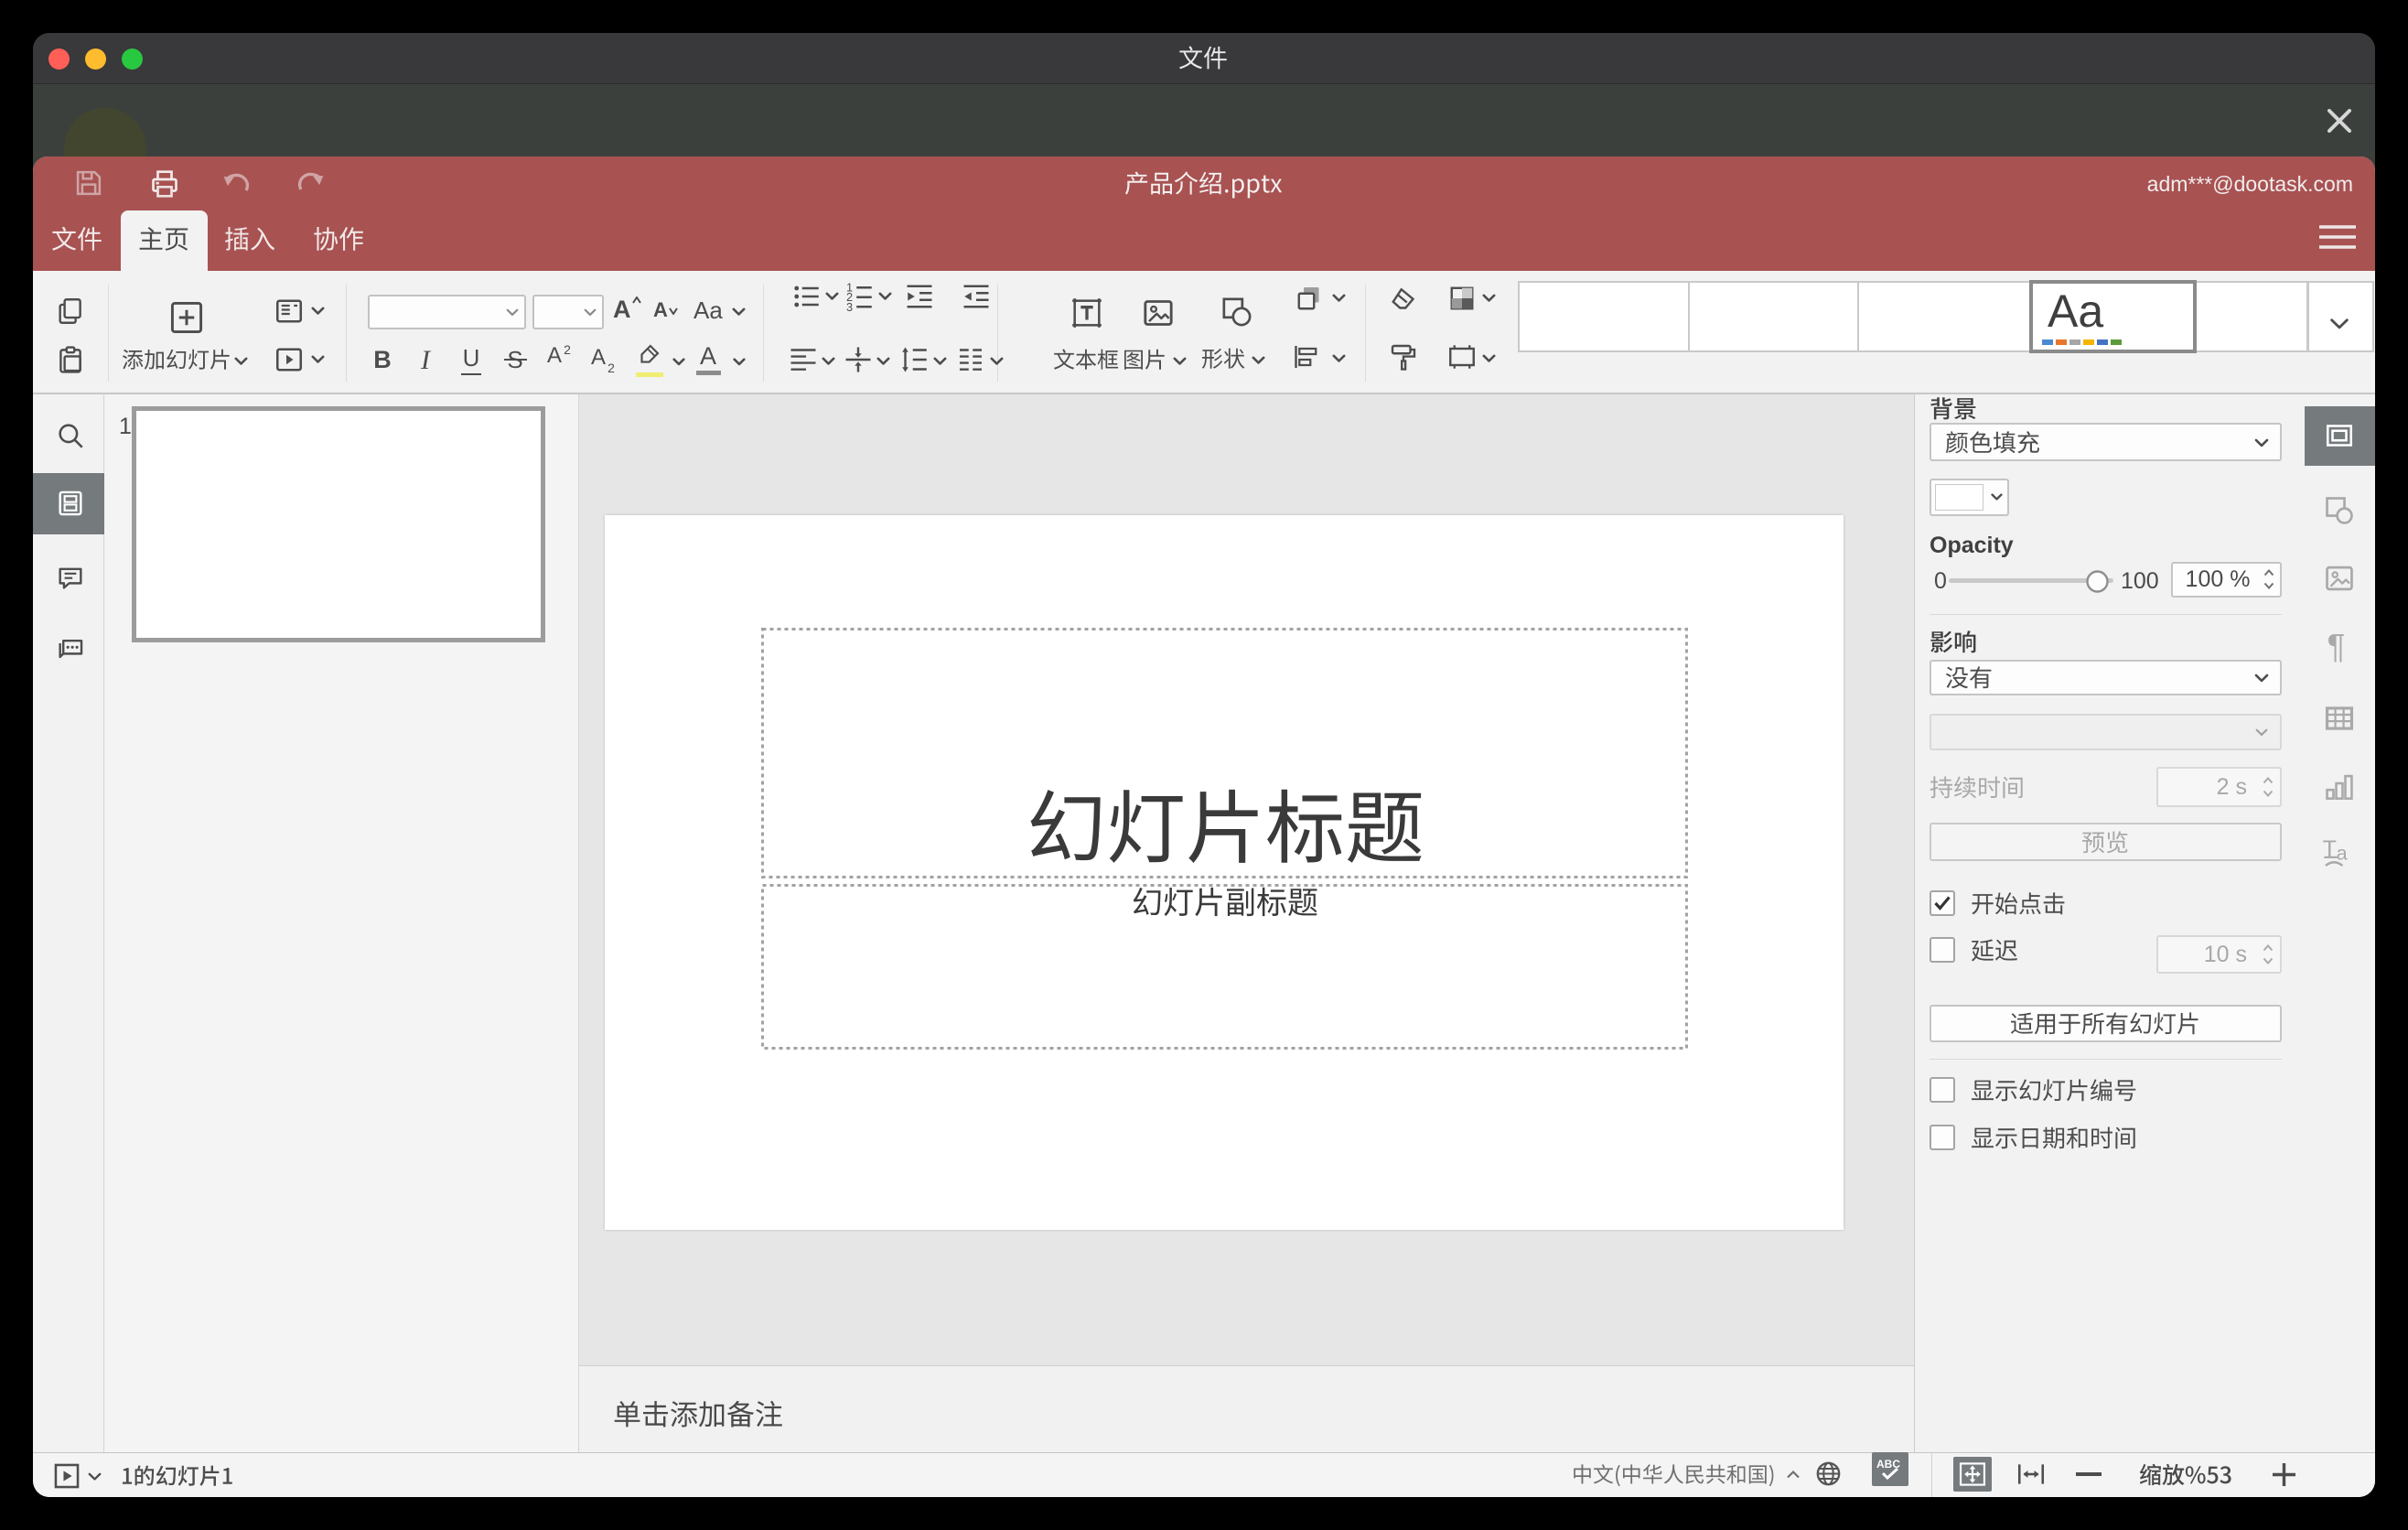 This screenshot has width=2408, height=1530. What do you see at coordinates (849, 306) in the screenshot?
I see `svg-text: 3` at bounding box center [849, 306].